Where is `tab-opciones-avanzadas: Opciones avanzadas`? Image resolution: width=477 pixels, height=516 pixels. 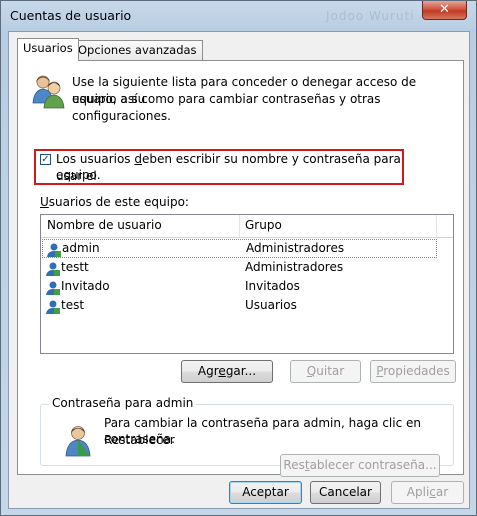 tab-opciones-avanzadas: Opciones avanzadas is located at coordinates (137, 50).